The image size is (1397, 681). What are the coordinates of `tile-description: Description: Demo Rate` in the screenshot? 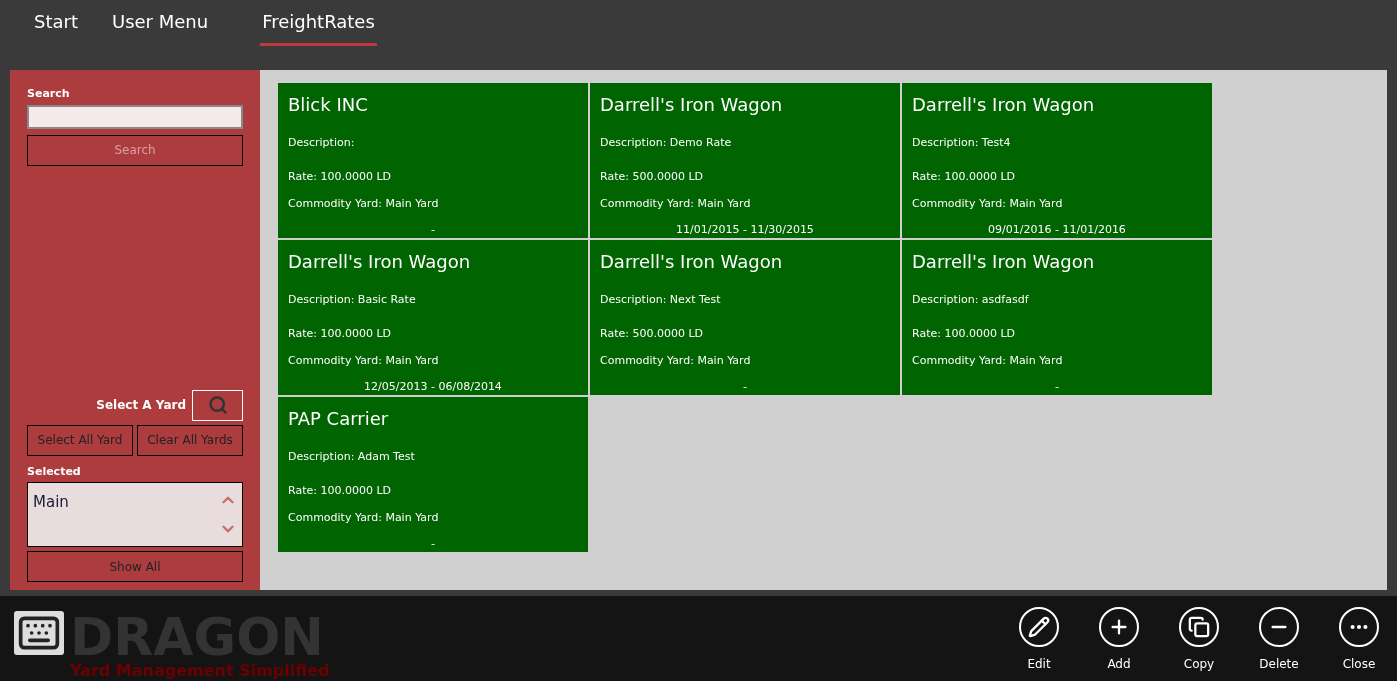 It's located at (666, 143).